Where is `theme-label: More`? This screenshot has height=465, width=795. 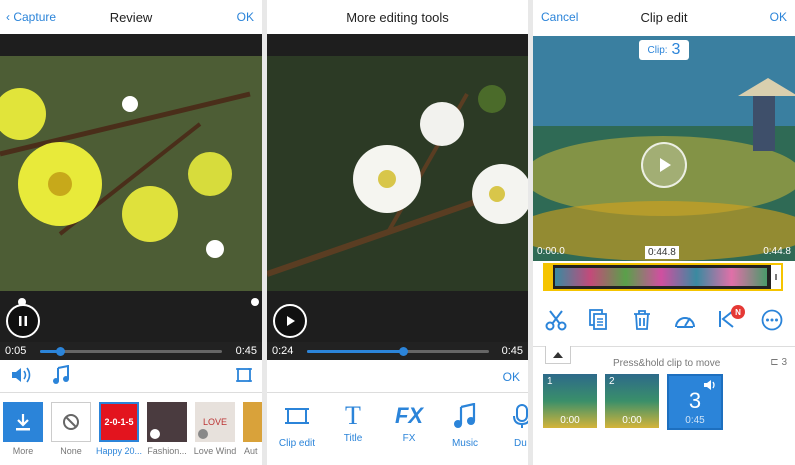
theme-label: More is located at coordinates (23, 451).